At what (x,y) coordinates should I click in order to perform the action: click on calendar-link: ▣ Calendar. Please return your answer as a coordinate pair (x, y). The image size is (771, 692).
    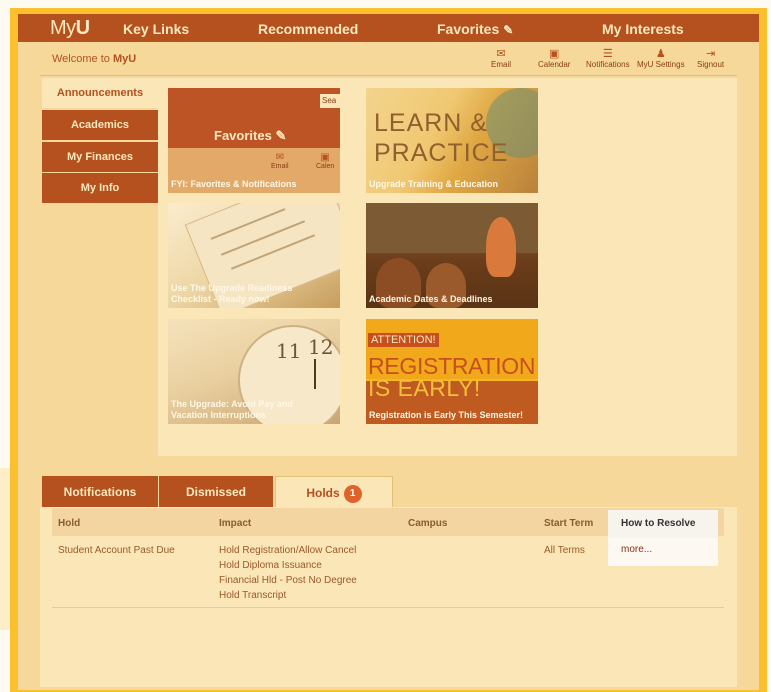
    Looking at the image, I should click on (554, 58).